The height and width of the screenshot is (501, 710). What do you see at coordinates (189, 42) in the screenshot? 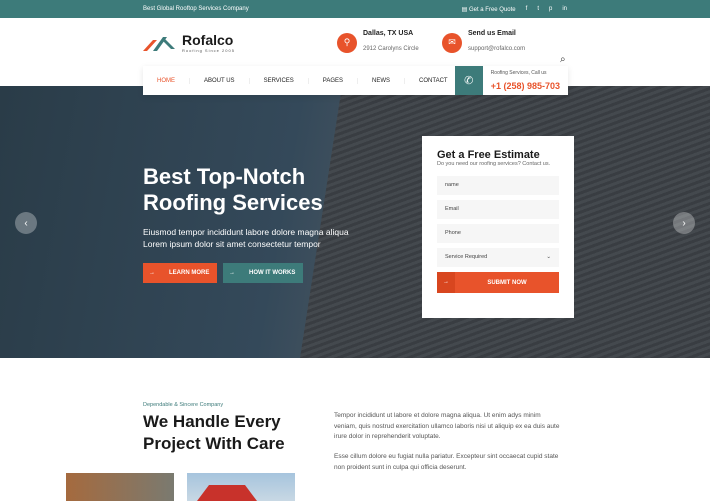
I see `logo: Rofalco Roofing Since 2005` at bounding box center [189, 42].